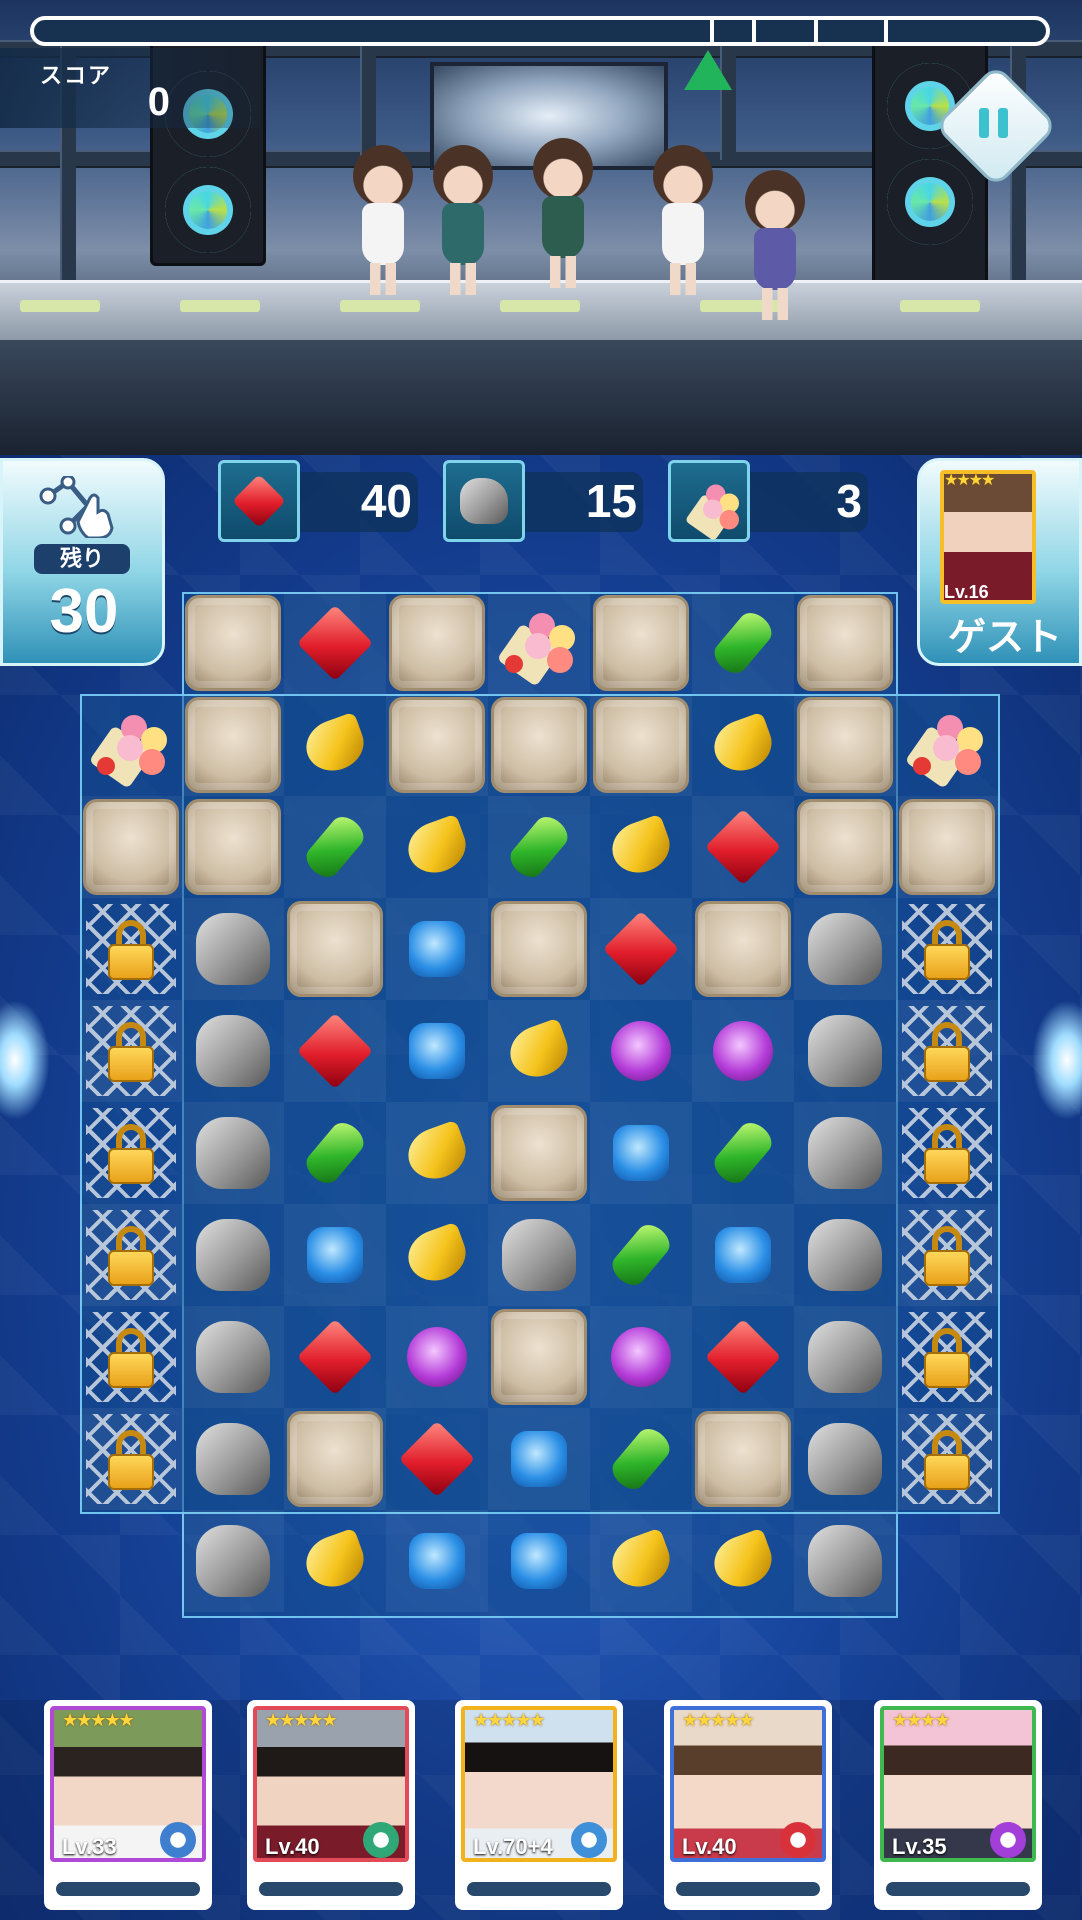  What do you see at coordinates (958, 1805) in the screenshot?
I see `member-card: ★★★★ Lv.35` at bounding box center [958, 1805].